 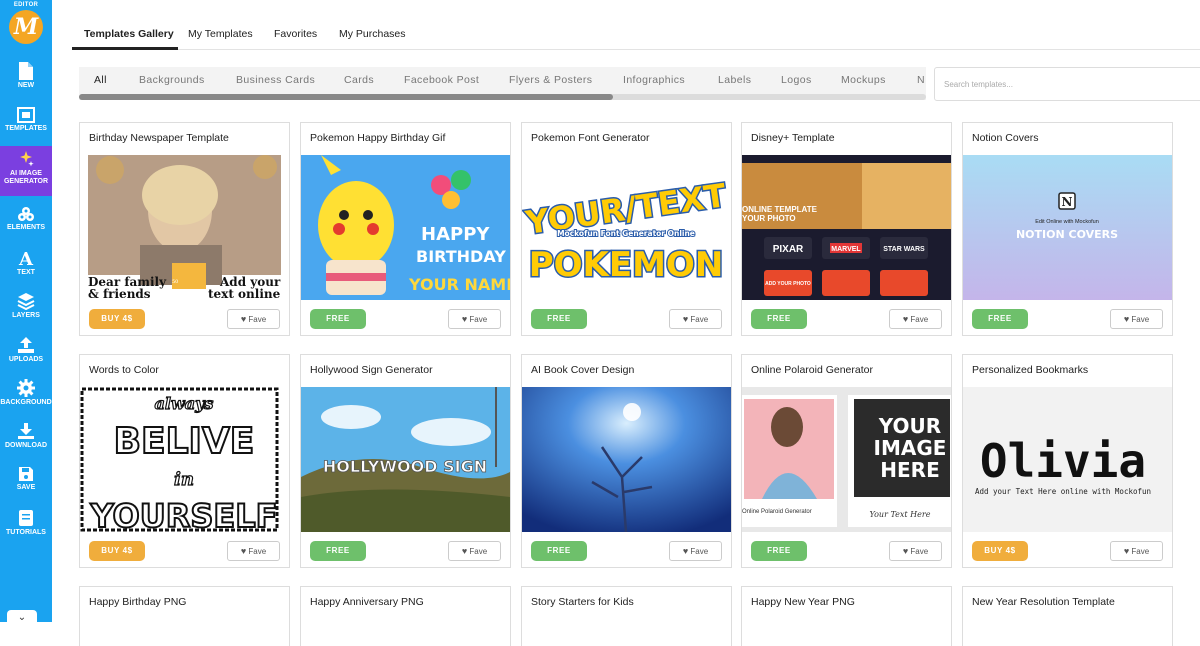 I want to click on category-cards: Cards, so click(x=359, y=80).